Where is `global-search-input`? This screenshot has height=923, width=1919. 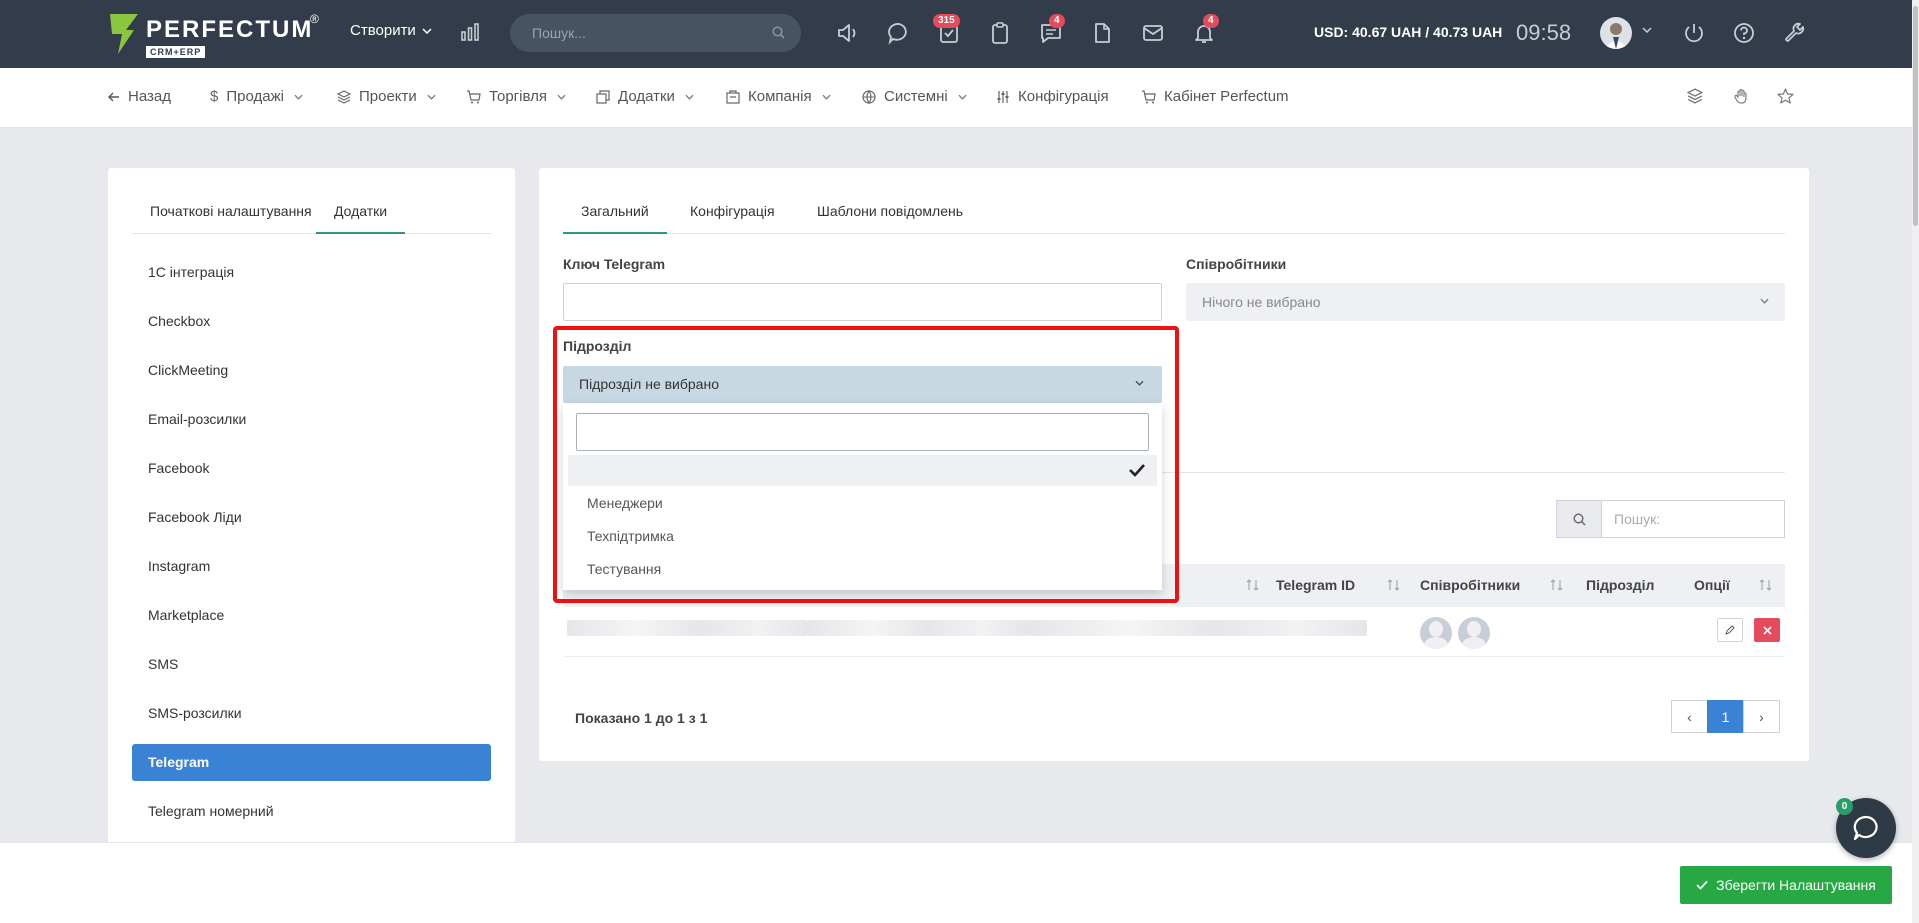 global-search-input is located at coordinates (630, 33).